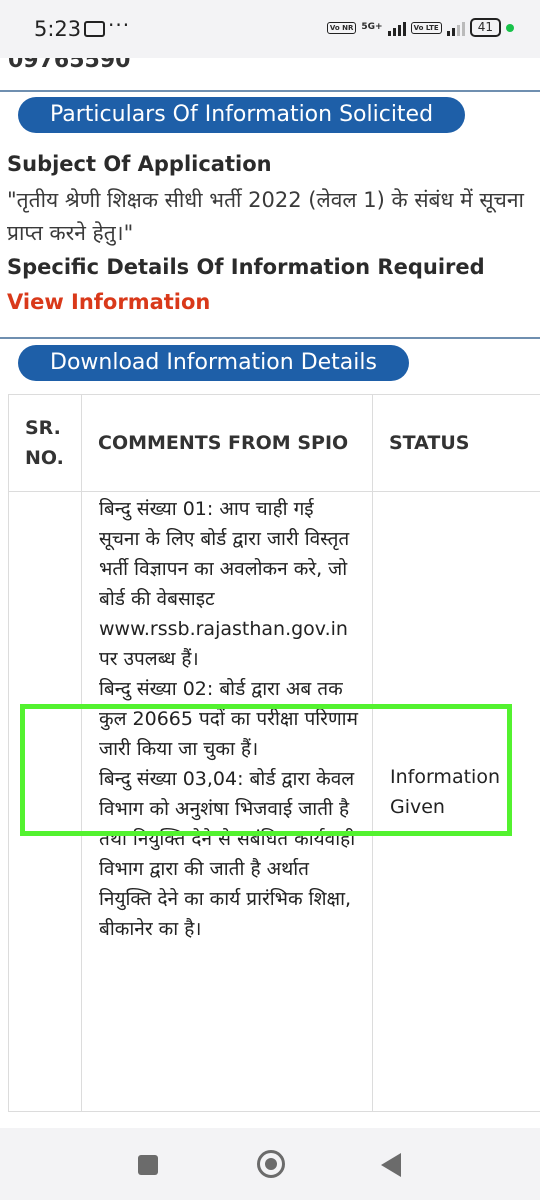 This screenshot has height=1200, width=540. I want to click on vonr-icon: Vo NR, so click(341, 27).